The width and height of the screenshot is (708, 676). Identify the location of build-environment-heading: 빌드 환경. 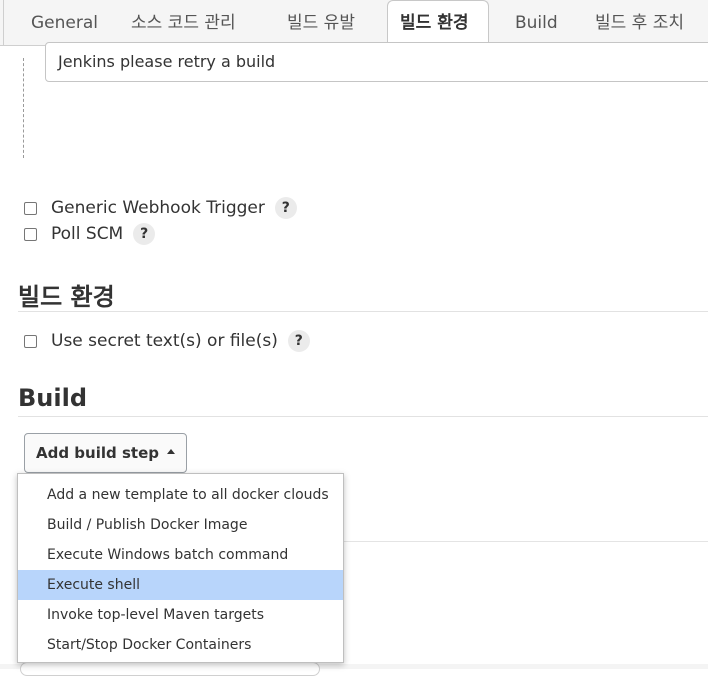
(66, 297).